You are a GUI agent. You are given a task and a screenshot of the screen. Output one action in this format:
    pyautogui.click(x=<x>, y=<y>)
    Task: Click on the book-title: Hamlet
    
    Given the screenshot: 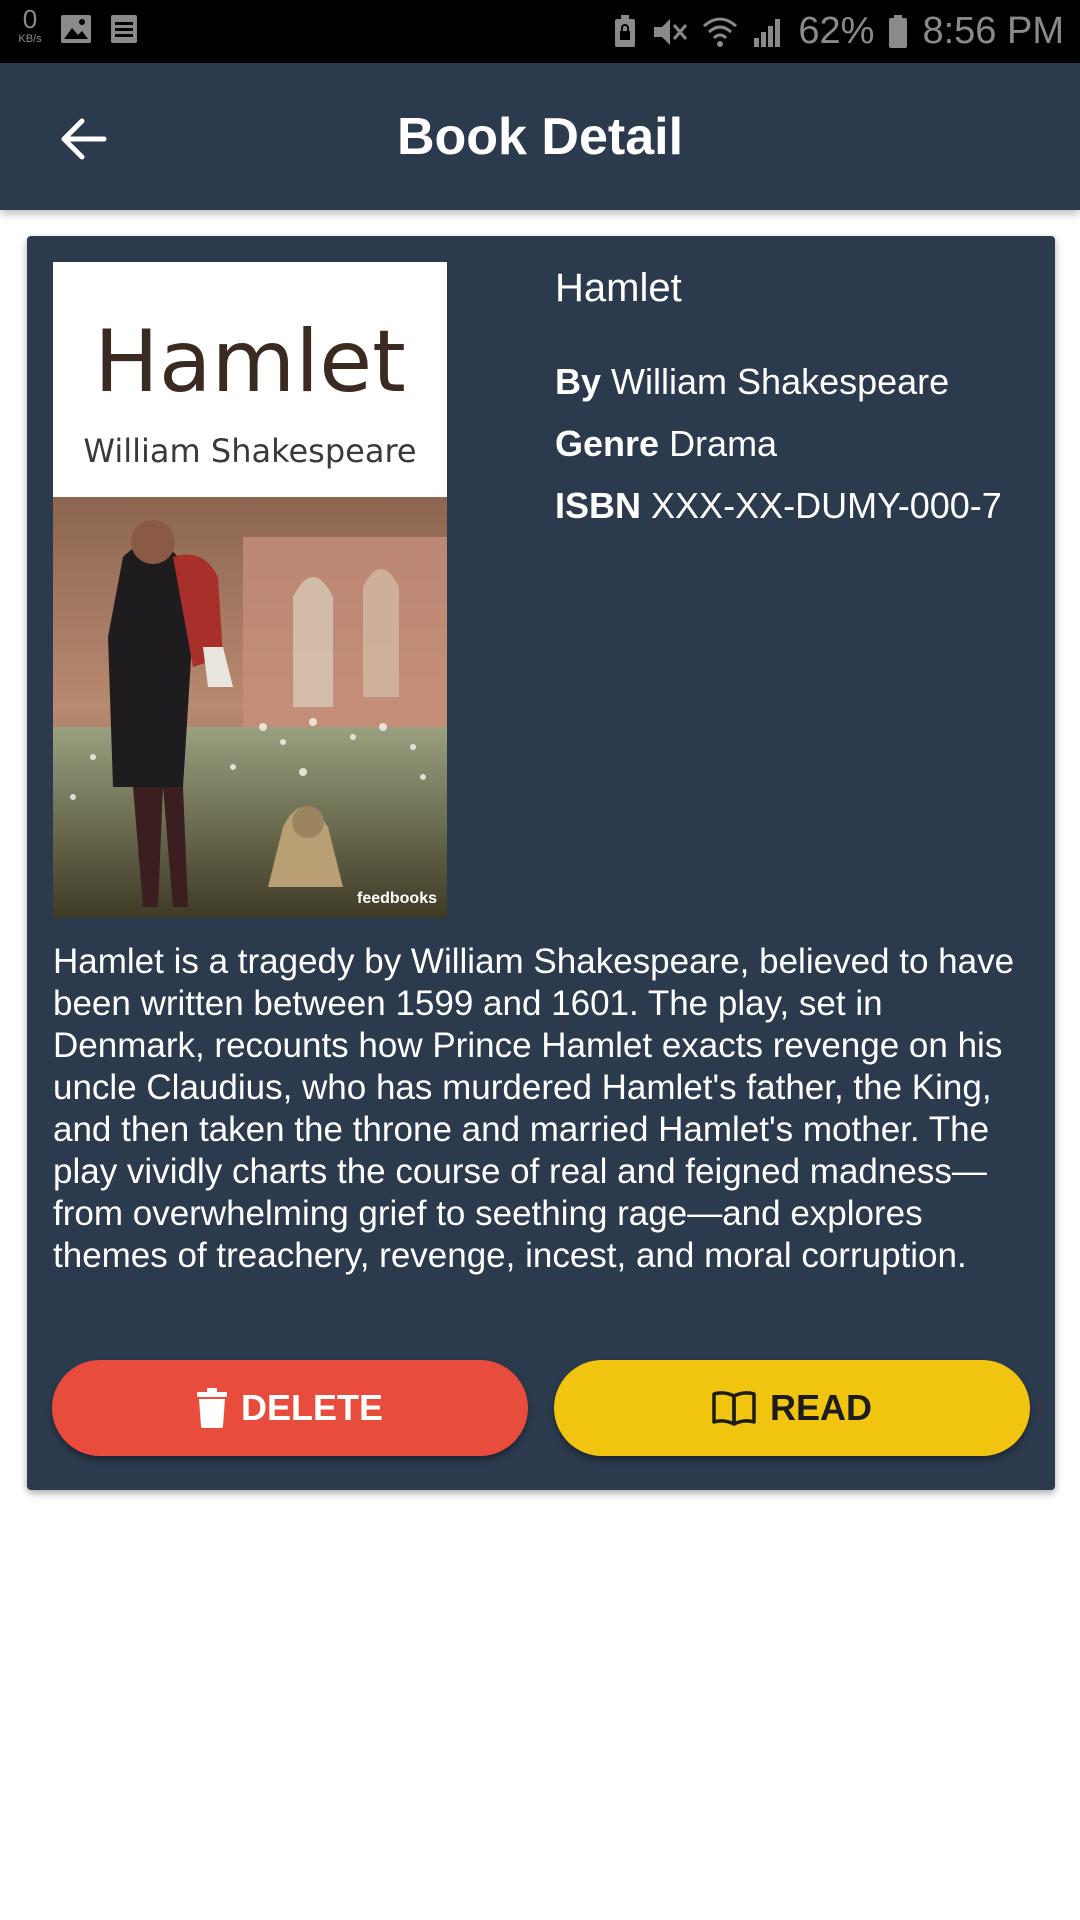 What is the action you would take?
    pyautogui.click(x=618, y=288)
    